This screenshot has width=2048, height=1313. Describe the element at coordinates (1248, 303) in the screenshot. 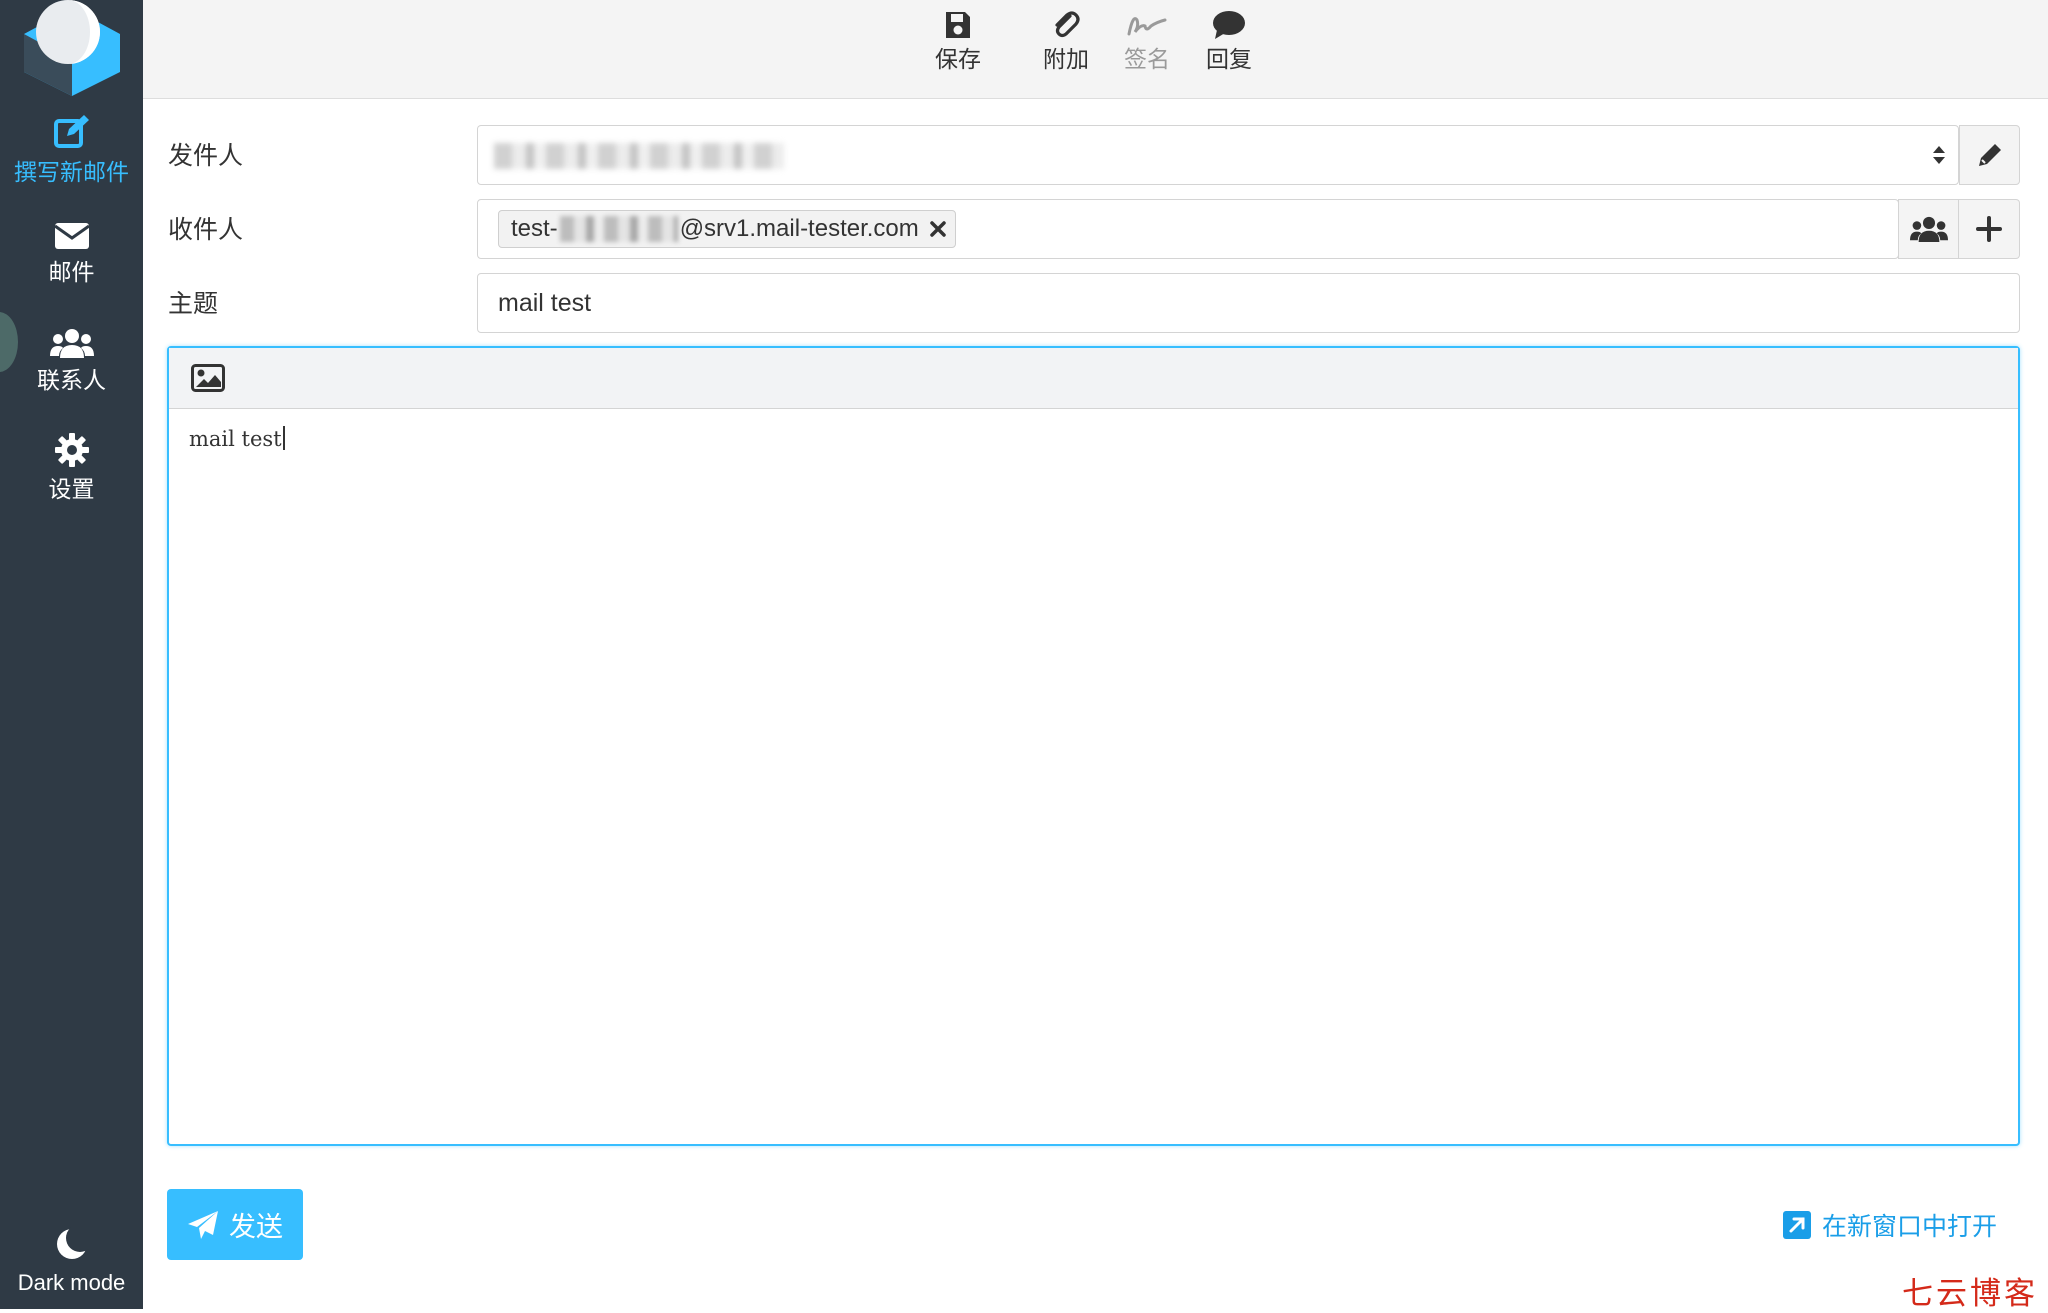

I see `subject-input` at that location.